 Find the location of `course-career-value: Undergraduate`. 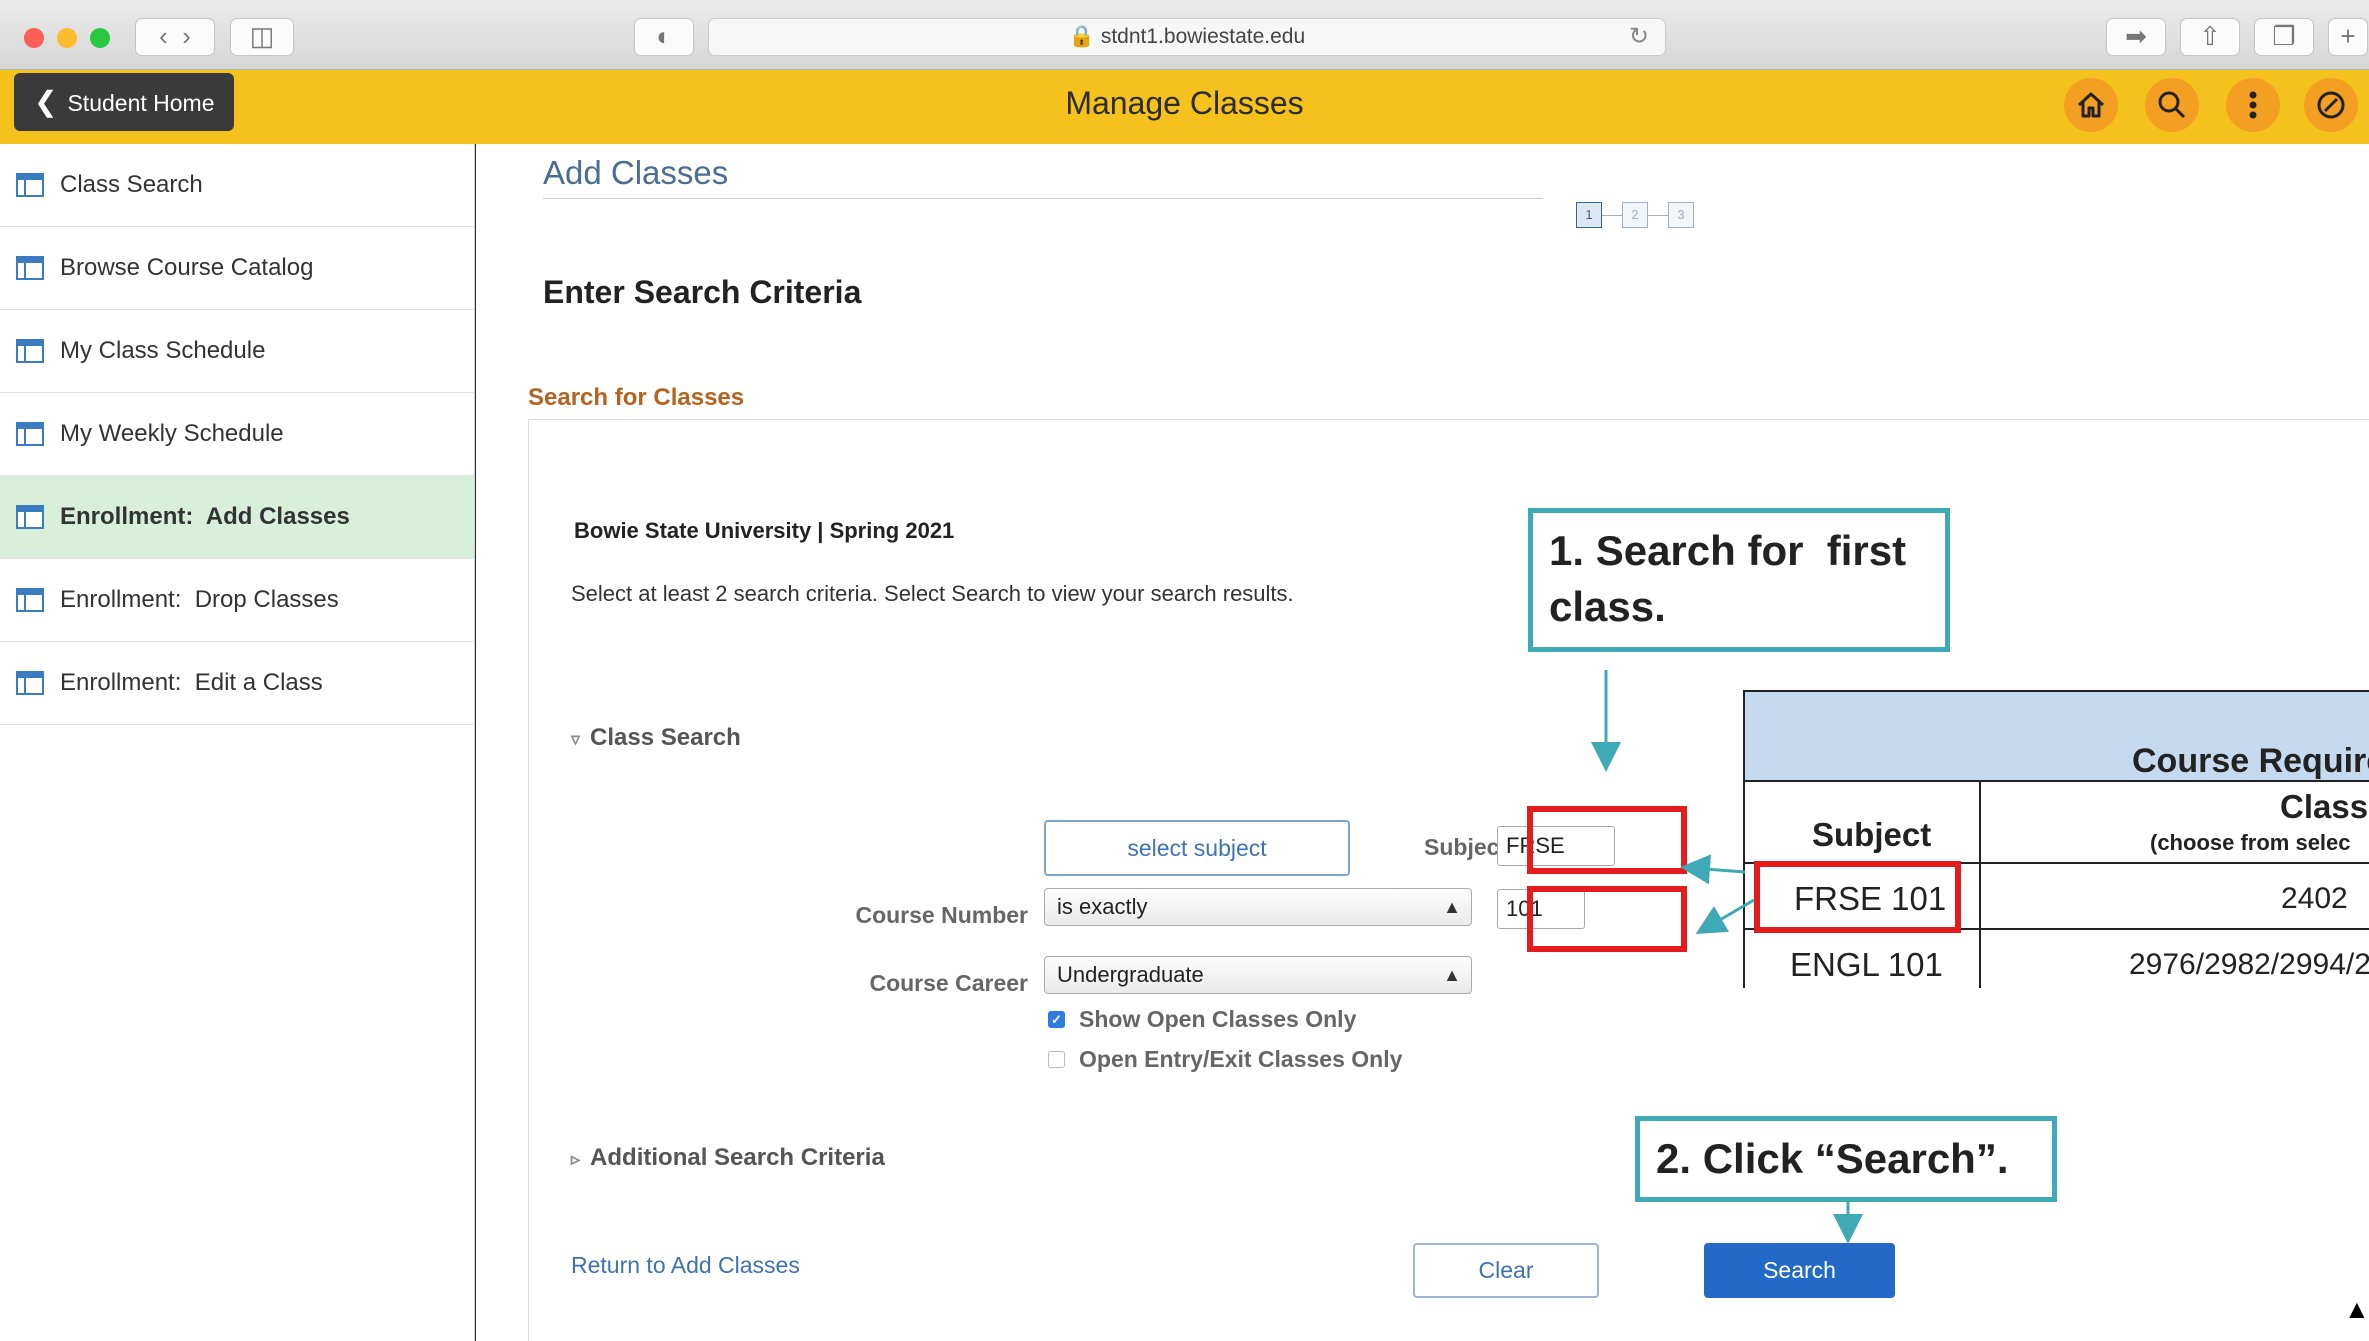

course-career-value: Undergraduate is located at coordinates (1130, 974).